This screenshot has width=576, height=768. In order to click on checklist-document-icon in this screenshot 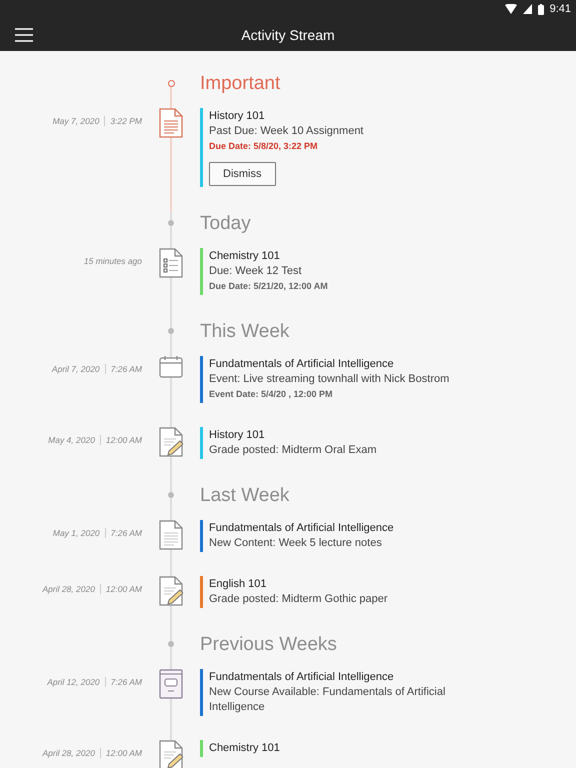, I will do `click(171, 263)`.